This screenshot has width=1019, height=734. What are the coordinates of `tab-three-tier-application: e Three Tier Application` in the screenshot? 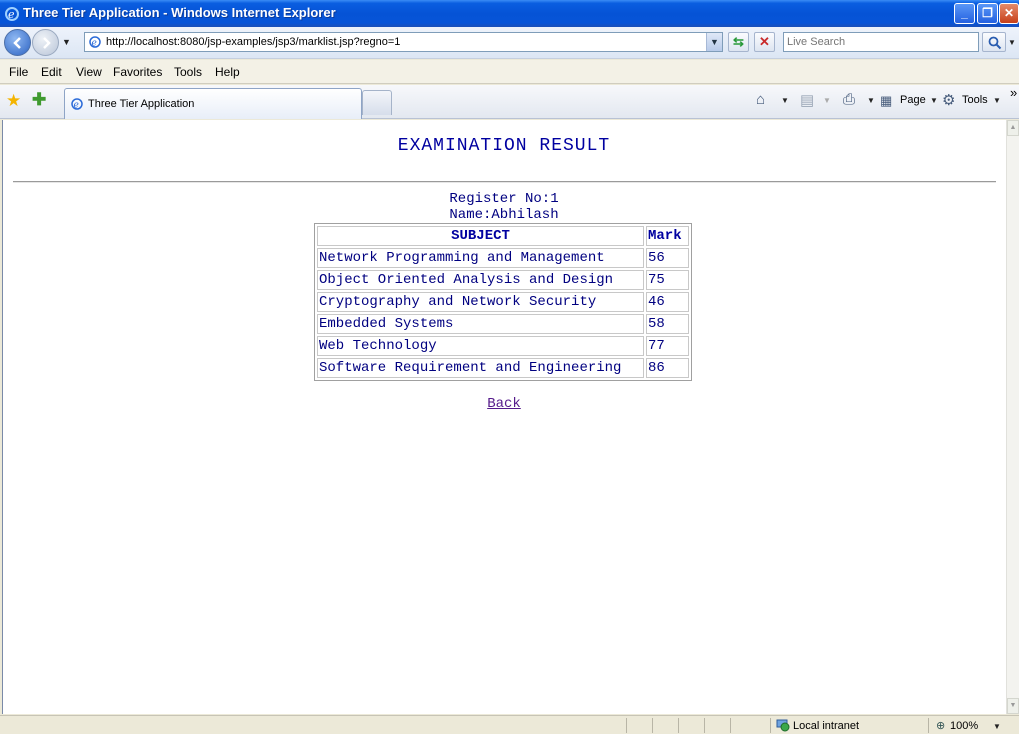 It's located at (213, 103).